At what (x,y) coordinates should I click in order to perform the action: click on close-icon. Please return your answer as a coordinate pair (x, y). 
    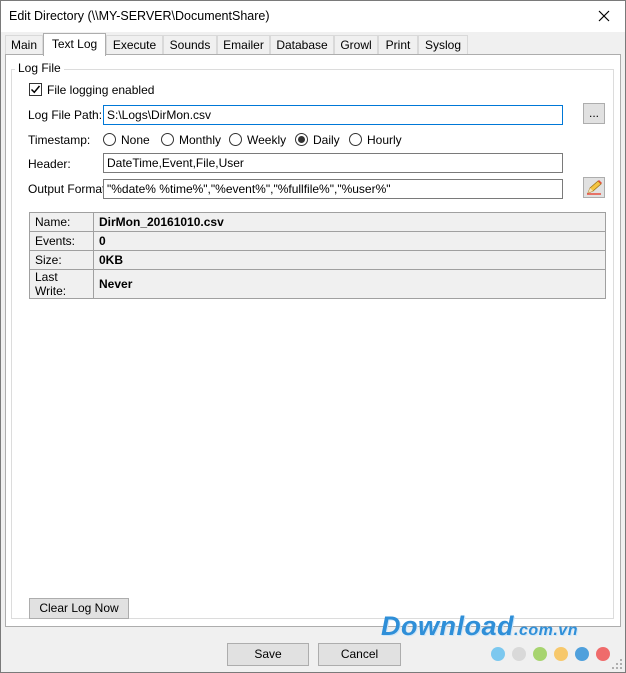
    Looking at the image, I should click on (604, 16).